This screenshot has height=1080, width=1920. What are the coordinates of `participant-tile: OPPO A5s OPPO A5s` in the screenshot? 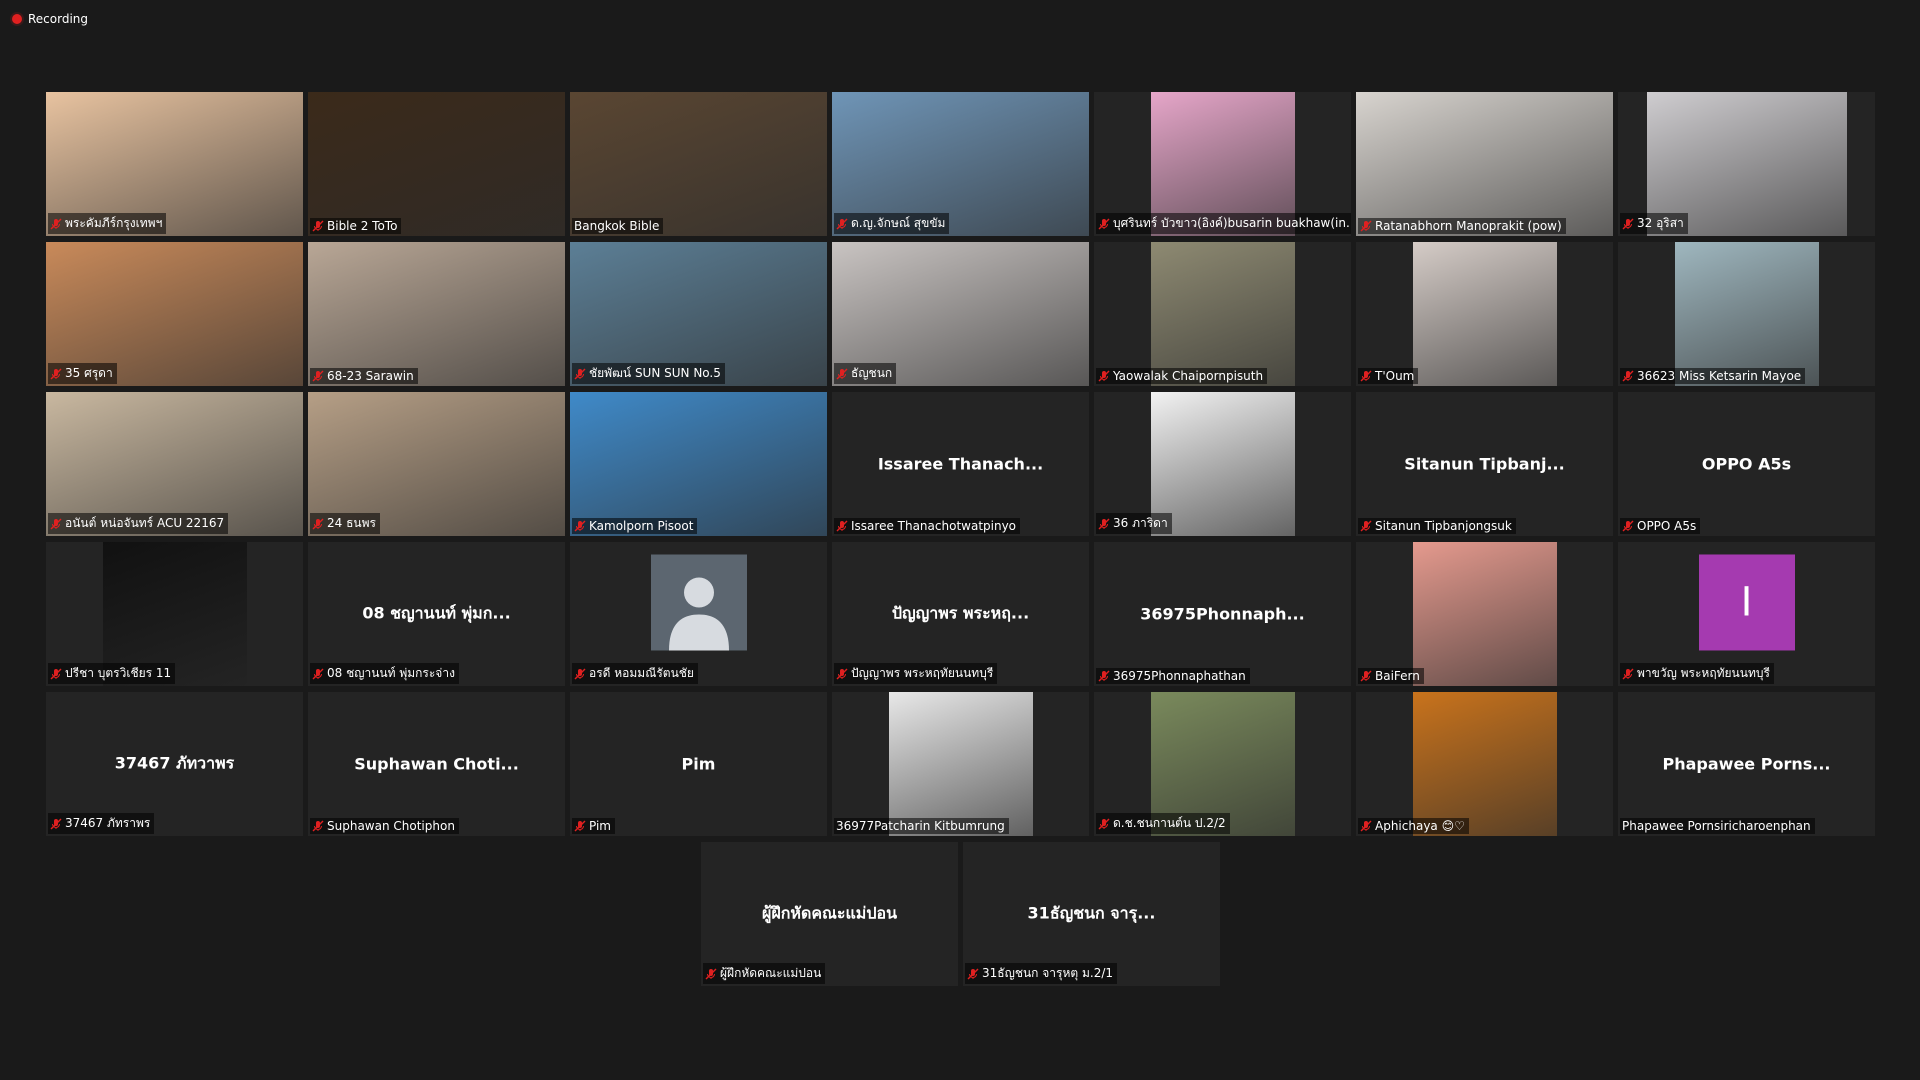 It's located at (1746, 464).